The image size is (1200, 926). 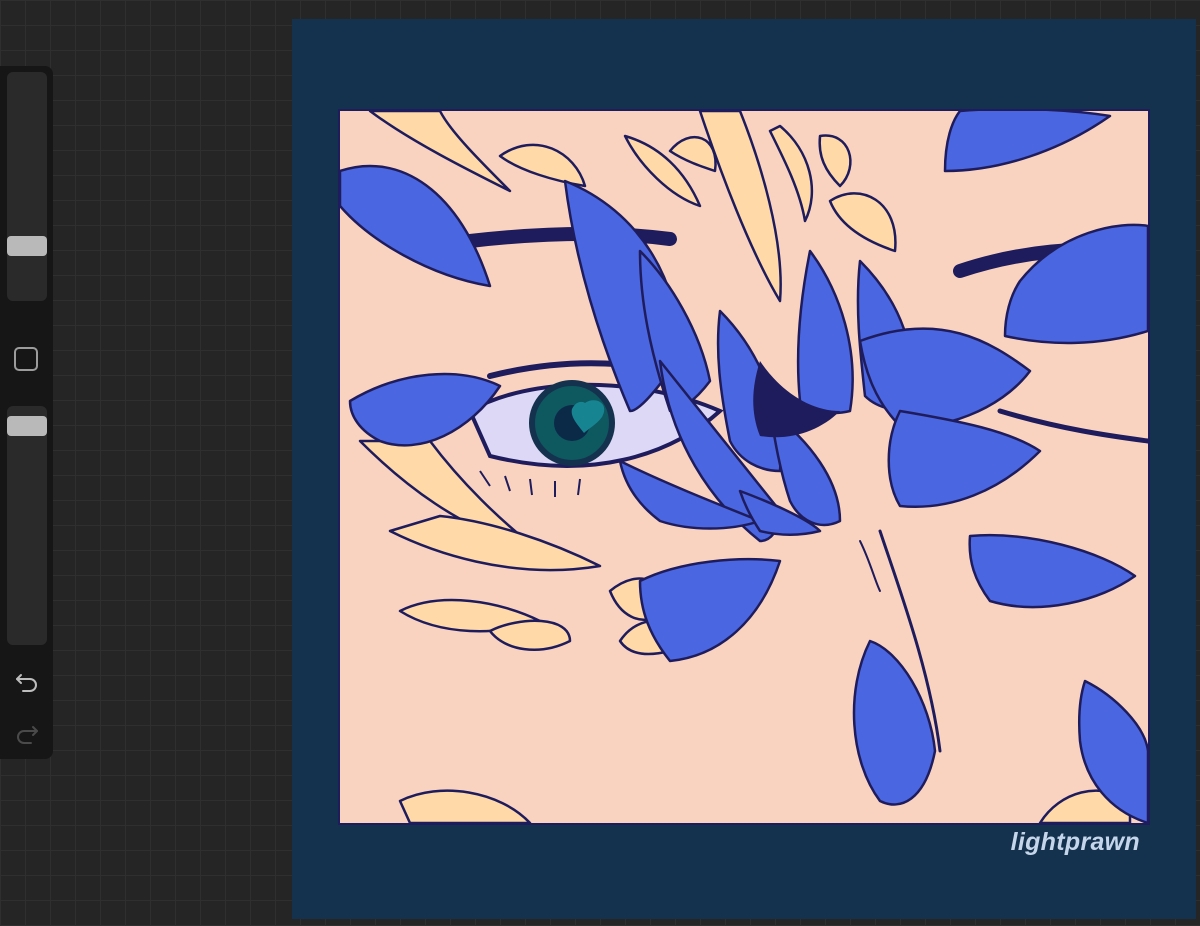 What do you see at coordinates (27, 680) in the screenshot?
I see `undo-icon` at bounding box center [27, 680].